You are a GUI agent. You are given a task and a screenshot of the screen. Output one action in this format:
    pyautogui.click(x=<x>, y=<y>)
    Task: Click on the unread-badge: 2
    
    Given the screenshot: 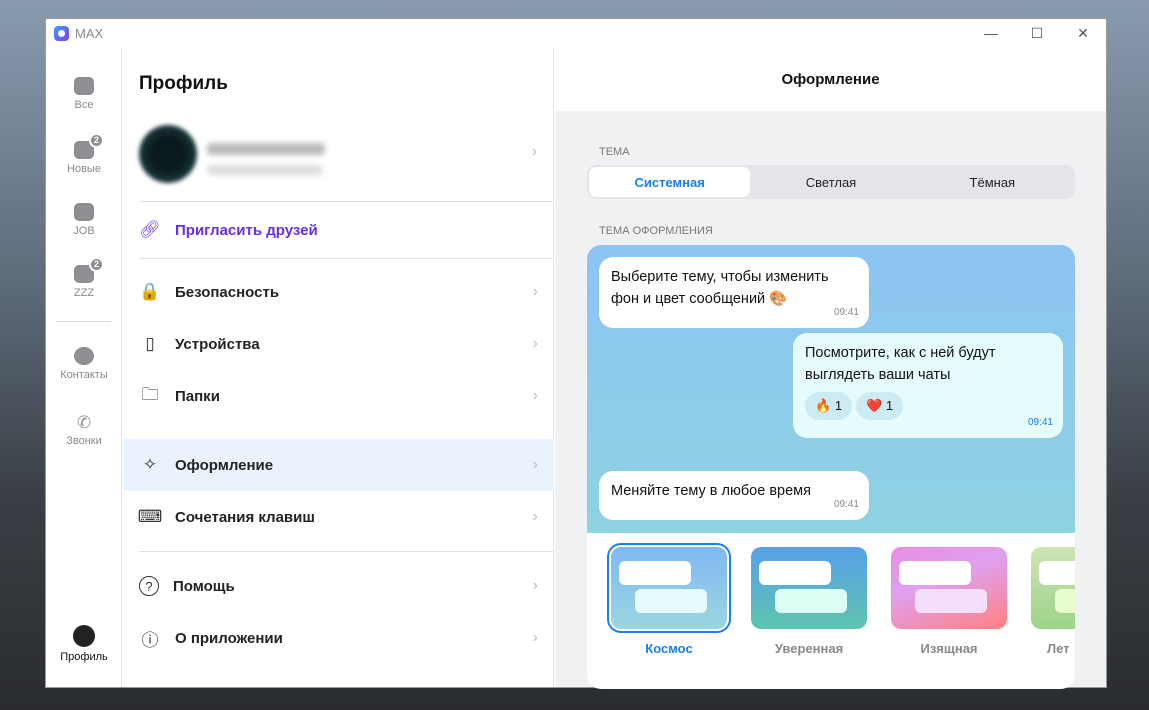 What is the action you would take?
    pyautogui.click(x=96, y=140)
    